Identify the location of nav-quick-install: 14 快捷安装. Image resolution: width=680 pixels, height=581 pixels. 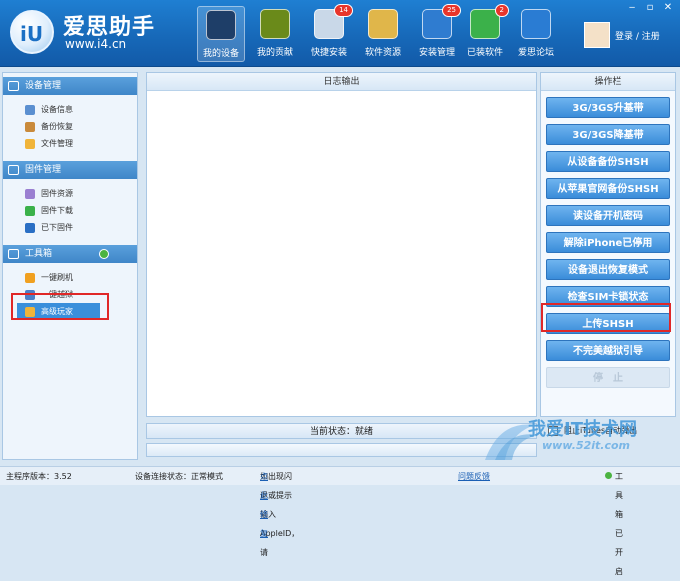
(329, 33).